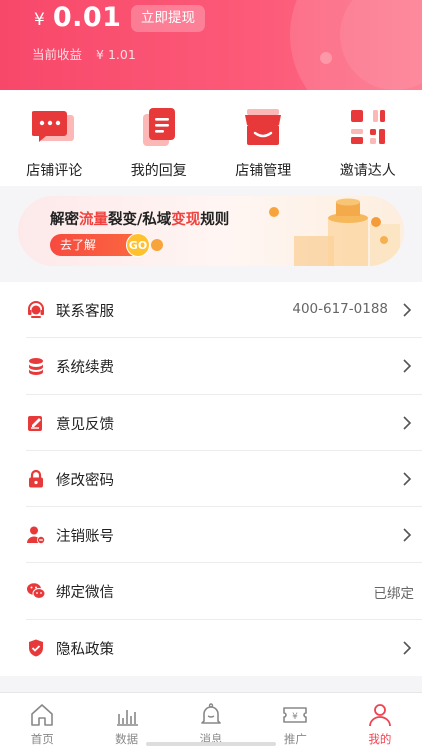 This screenshot has height=750, width=422. I want to click on wechat-bound-status: 已绑定, so click(394, 594).